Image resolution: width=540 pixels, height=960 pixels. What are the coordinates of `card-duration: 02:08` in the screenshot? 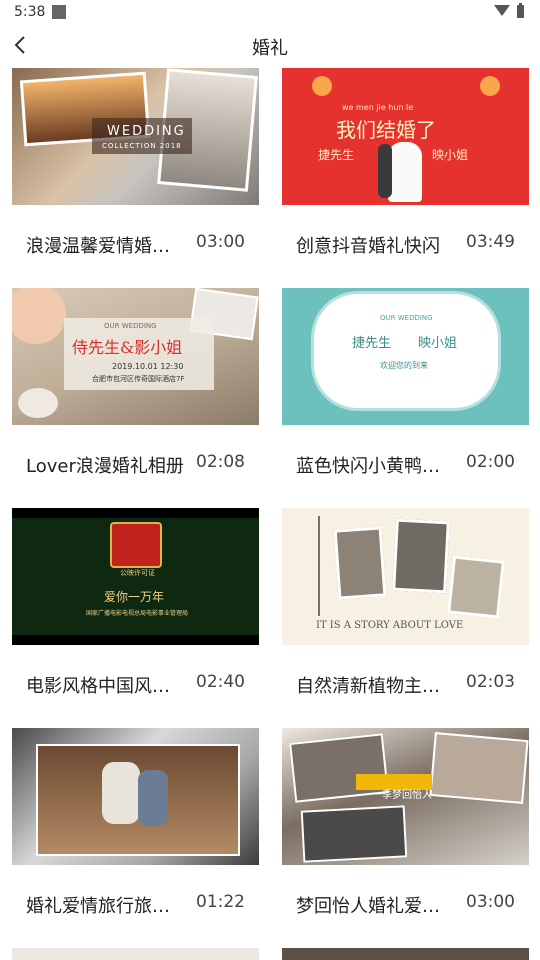 It's located at (220, 462).